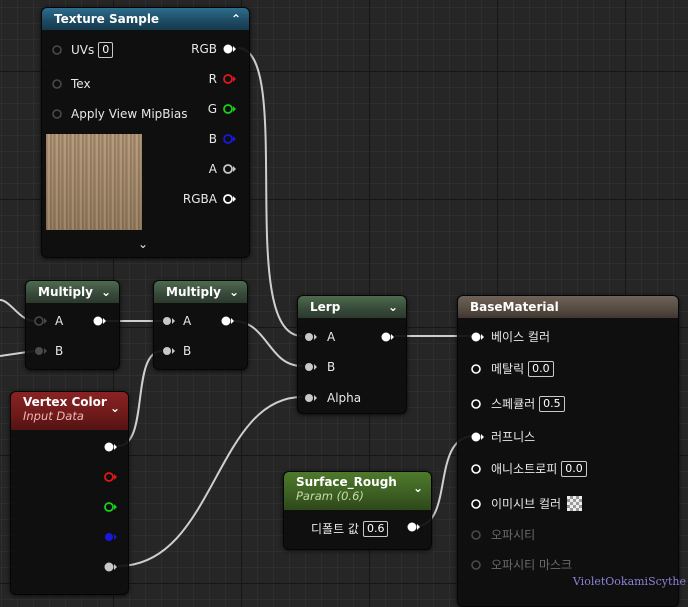  Describe the element at coordinates (101, 321) in the screenshot. I see `multiply-1-output-pin` at that location.